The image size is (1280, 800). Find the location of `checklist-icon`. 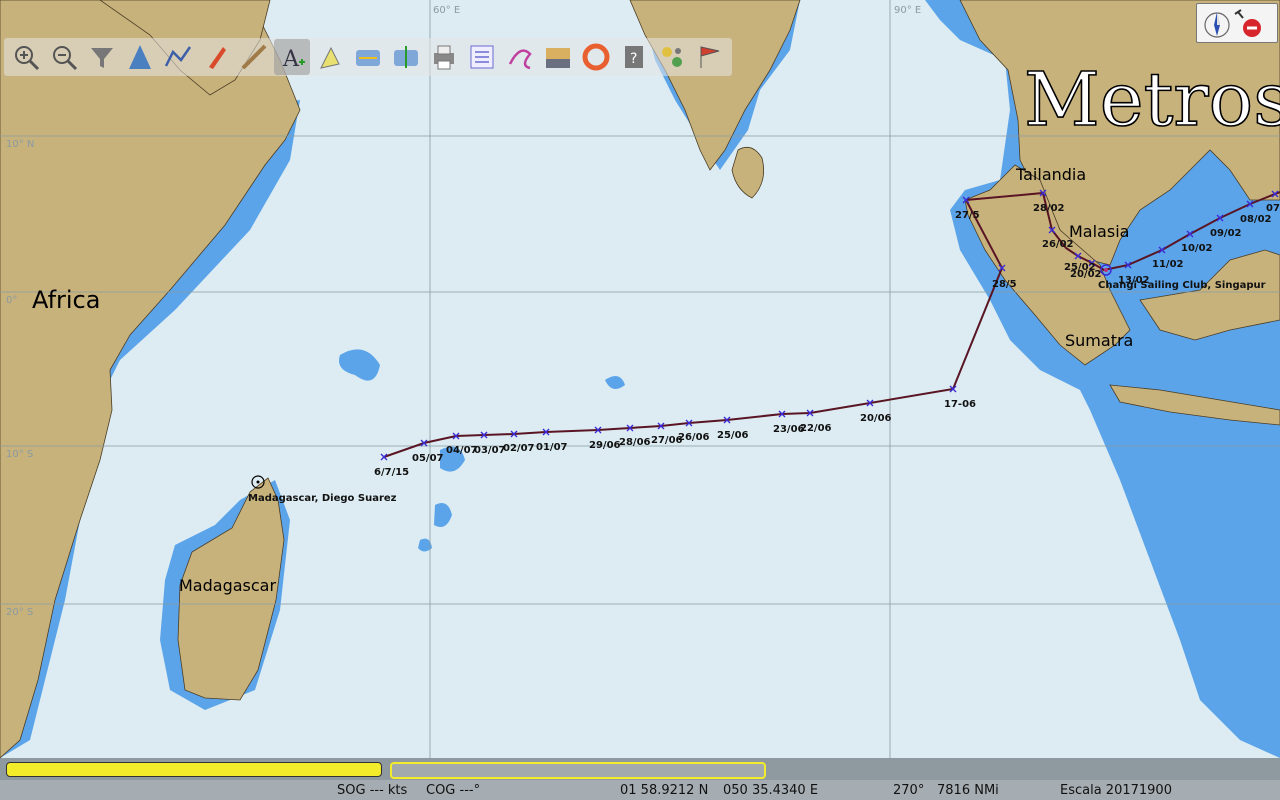

checklist-icon is located at coordinates (482, 57).